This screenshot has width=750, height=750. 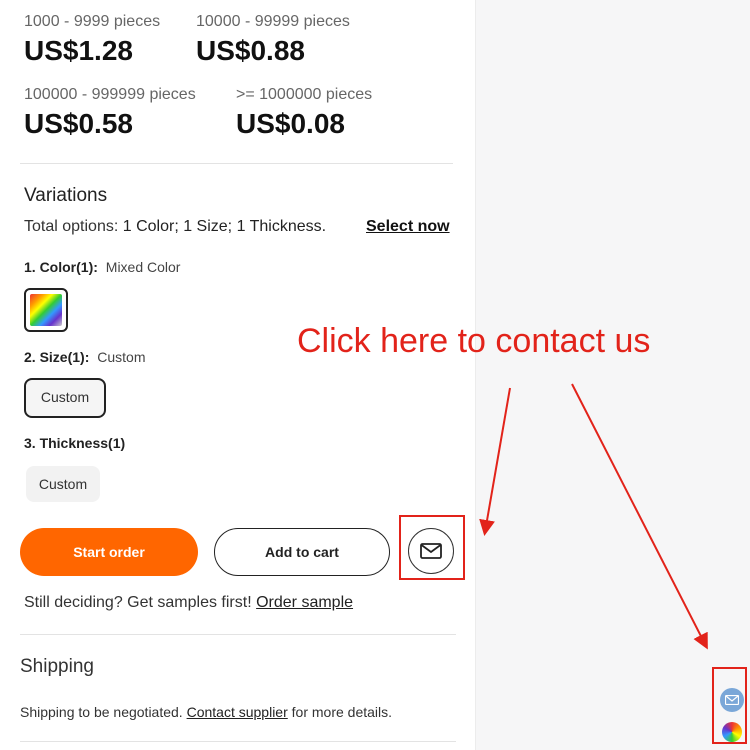 I want to click on price-tier: >= 1000000 pieces US$0.08, so click(x=304, y=113).